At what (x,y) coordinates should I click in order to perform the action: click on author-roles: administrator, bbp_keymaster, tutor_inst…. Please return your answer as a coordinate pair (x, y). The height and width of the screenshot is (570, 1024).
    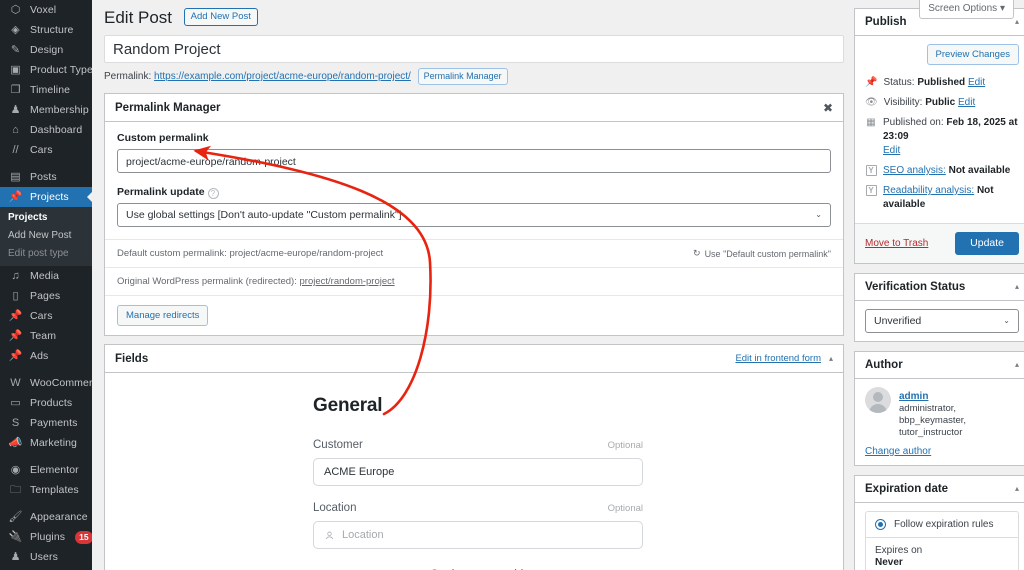
    Looking at the image, I should click on (933, 420).